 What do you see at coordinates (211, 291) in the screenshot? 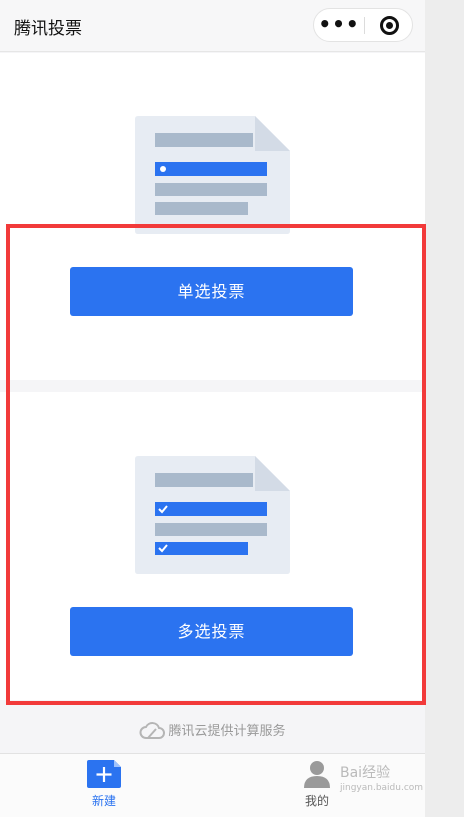
I see `single-vote-button: 单选投票` at bounding box center [211, 291].